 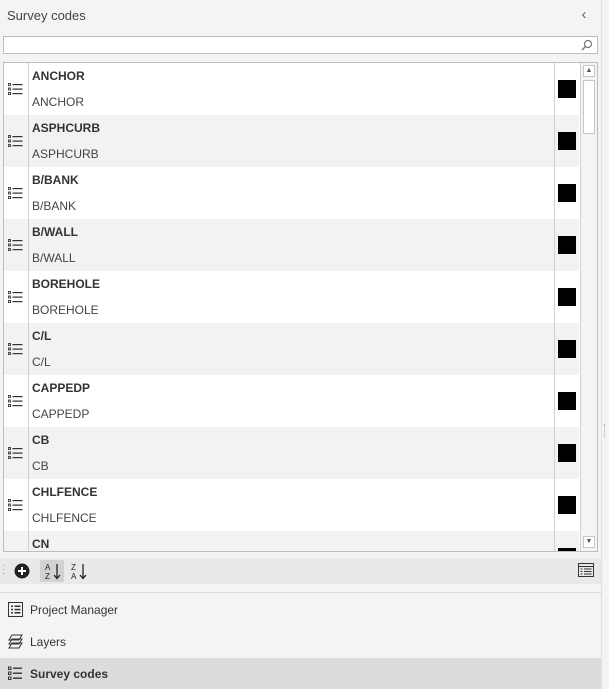 I want to click on code-description: C/L, so click(x=41, y=362).